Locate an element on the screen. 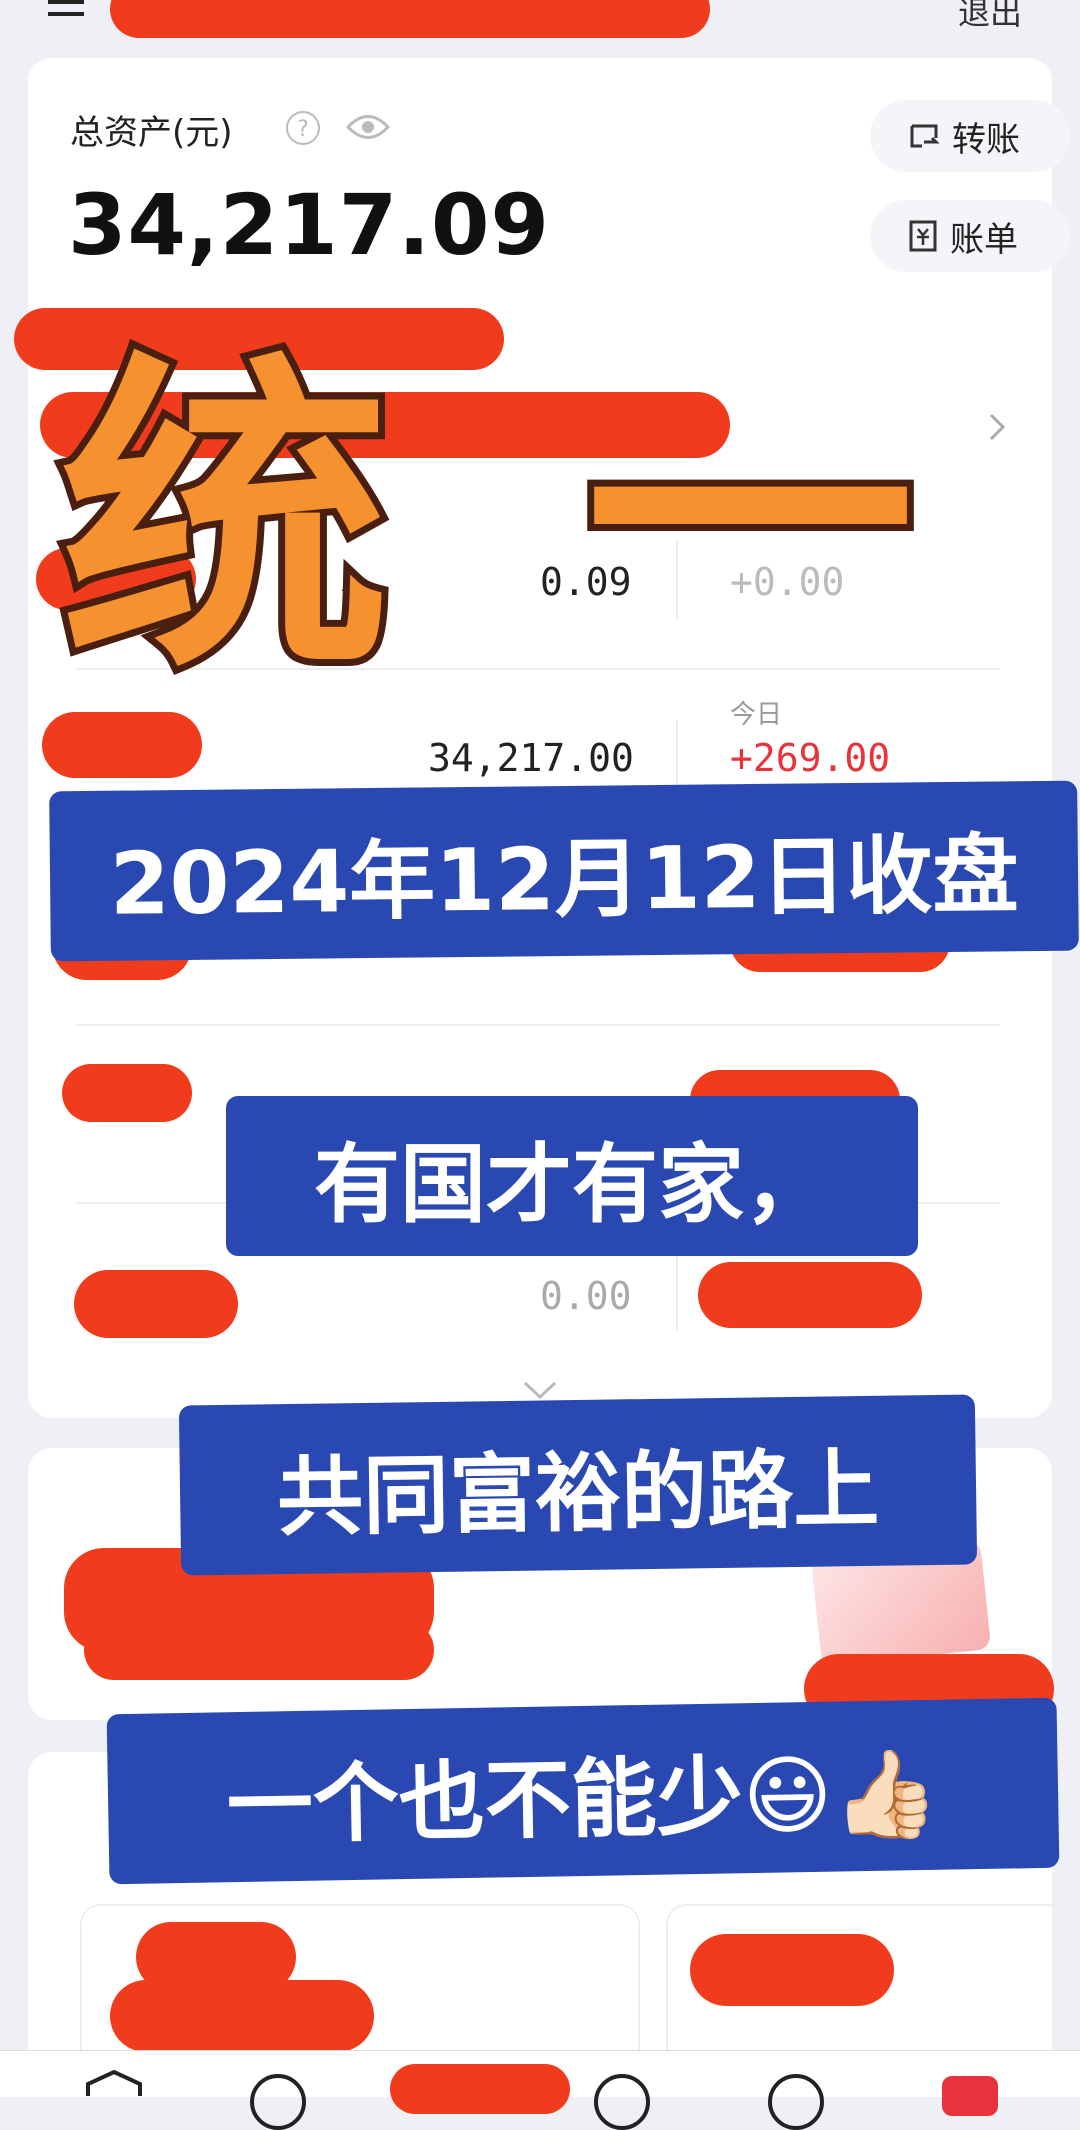  my-account-icon is located at coordinates (970, 2096).